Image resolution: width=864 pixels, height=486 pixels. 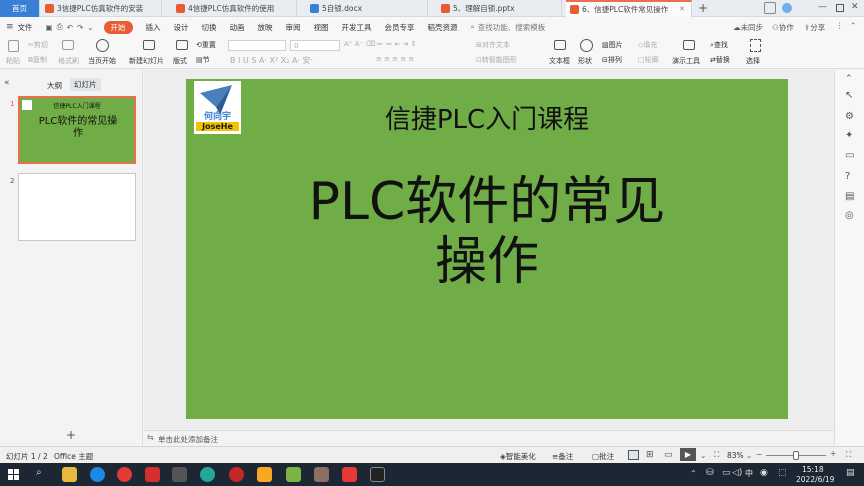 I want to click on windows-start-icon, so click(x=13, y=474).